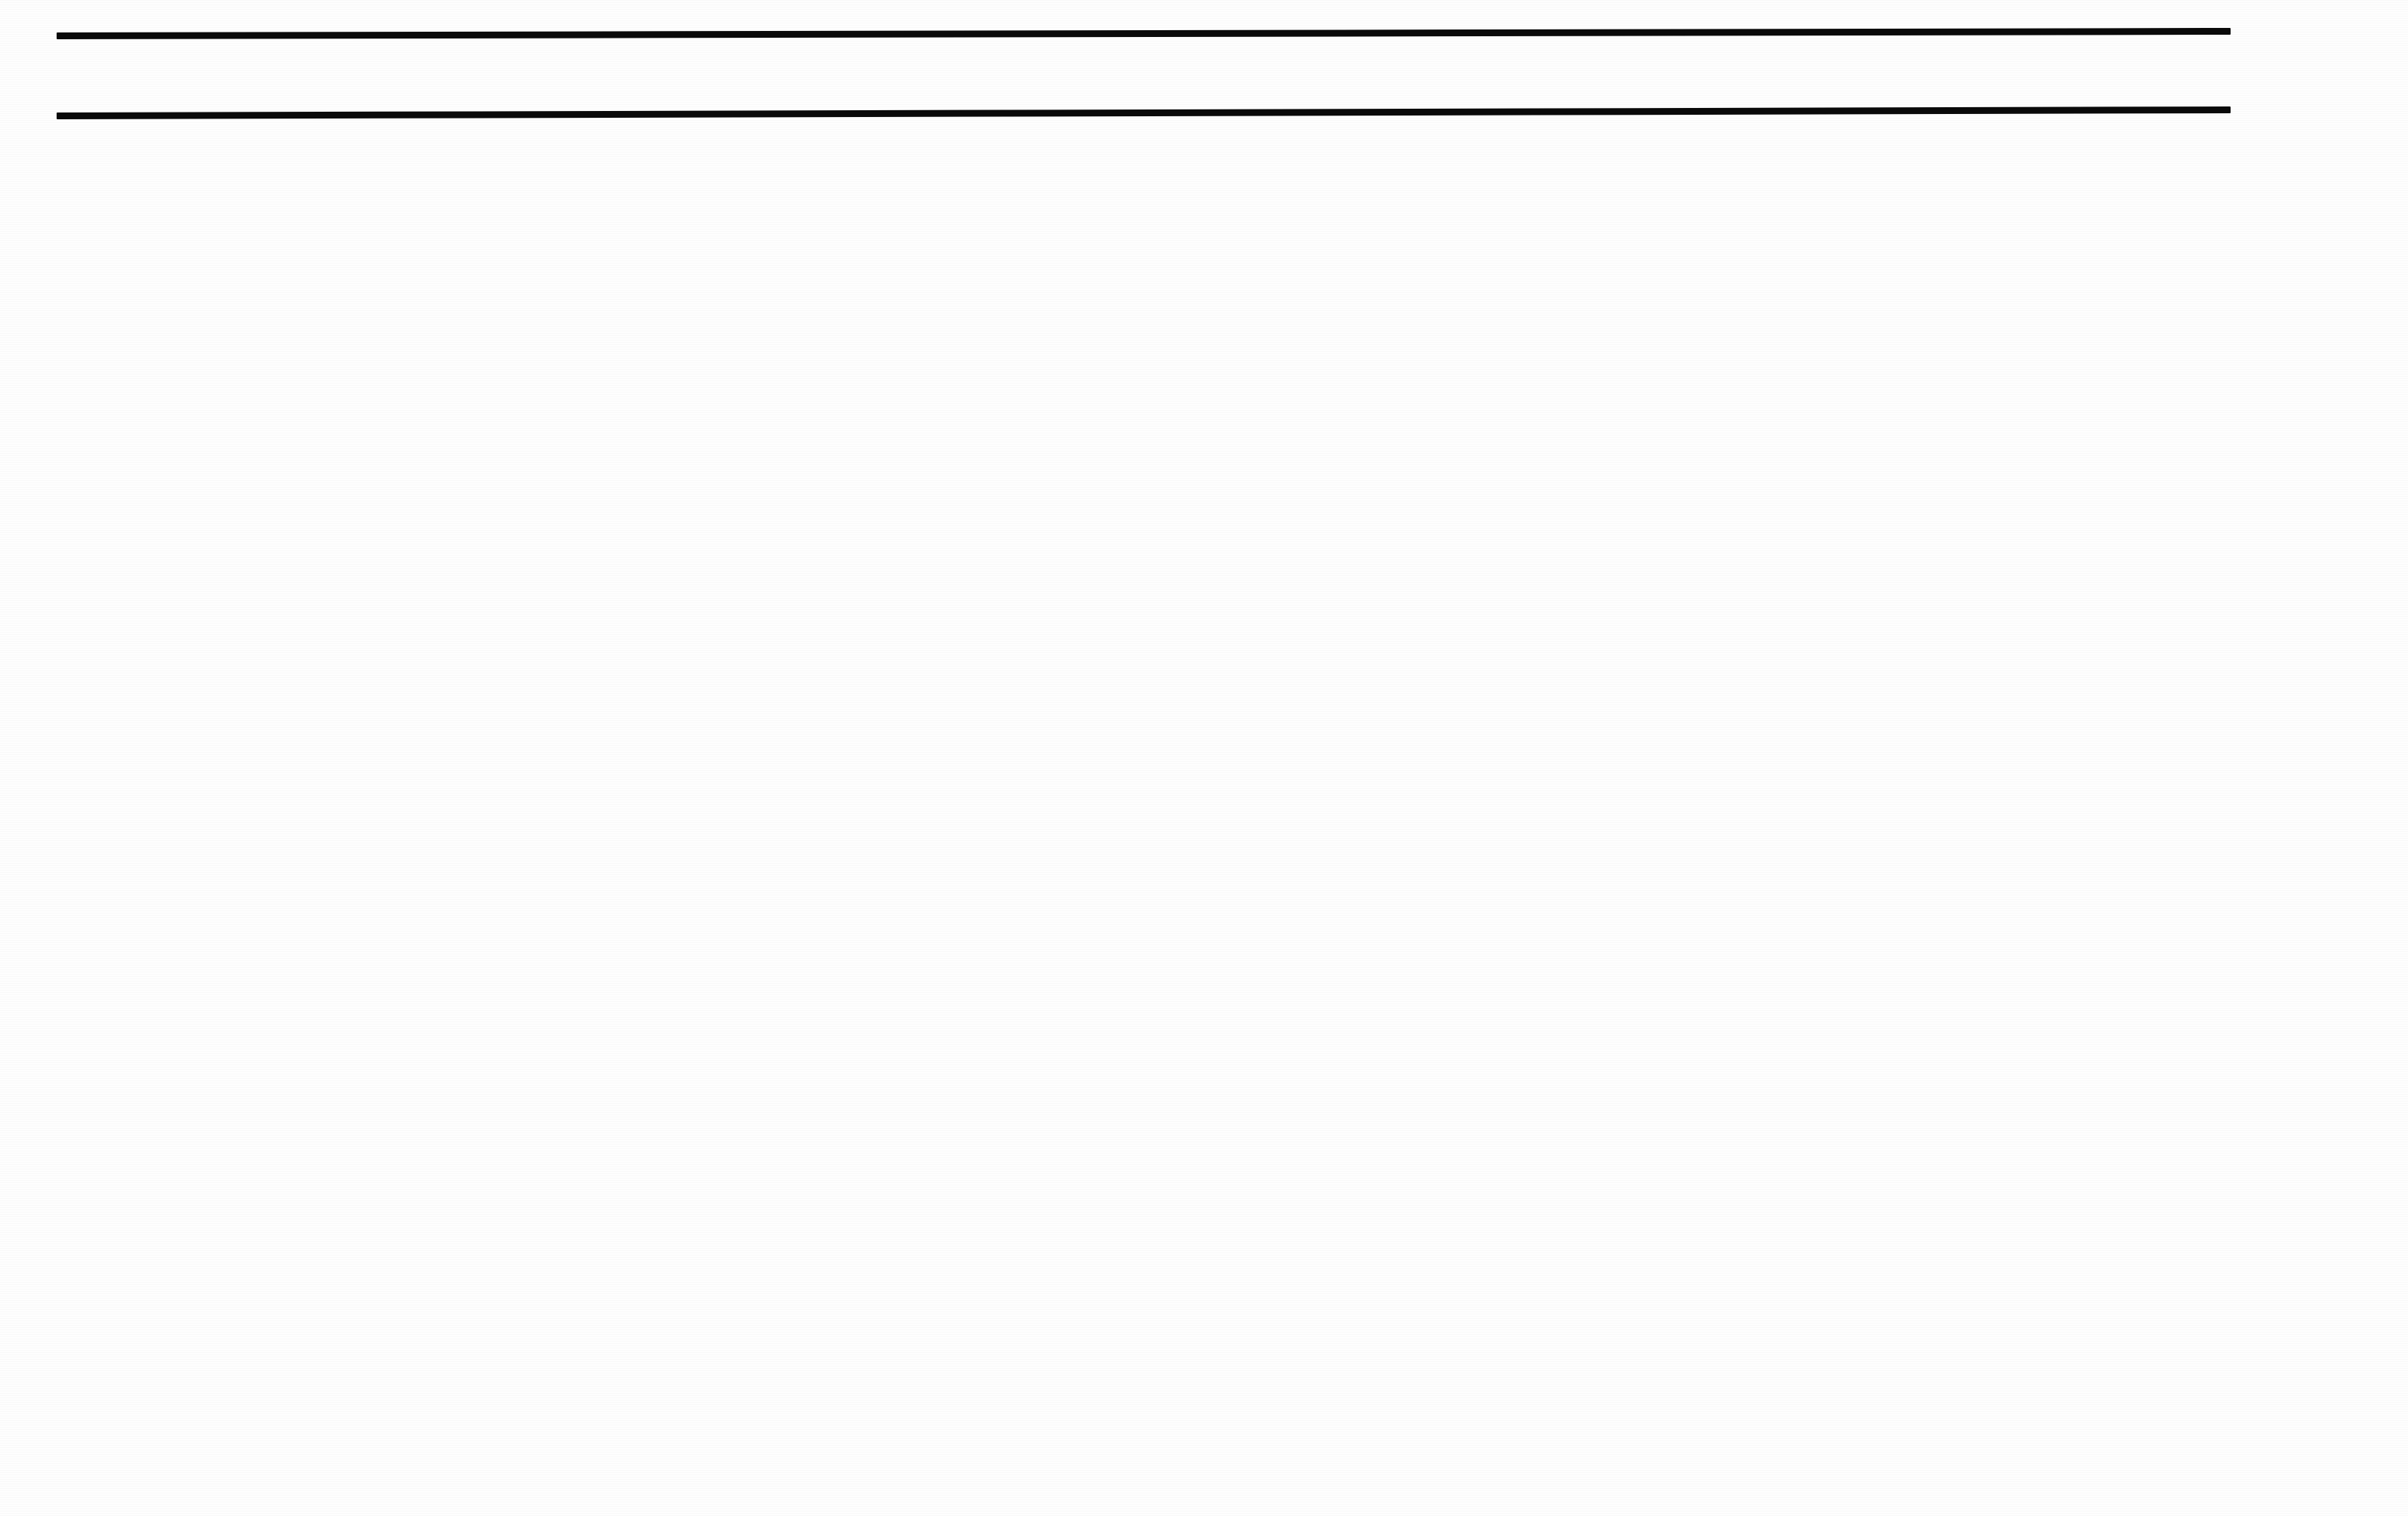 This screenshot has width=2408, height=1516. I want to click on table-body, so click(1144, 126).